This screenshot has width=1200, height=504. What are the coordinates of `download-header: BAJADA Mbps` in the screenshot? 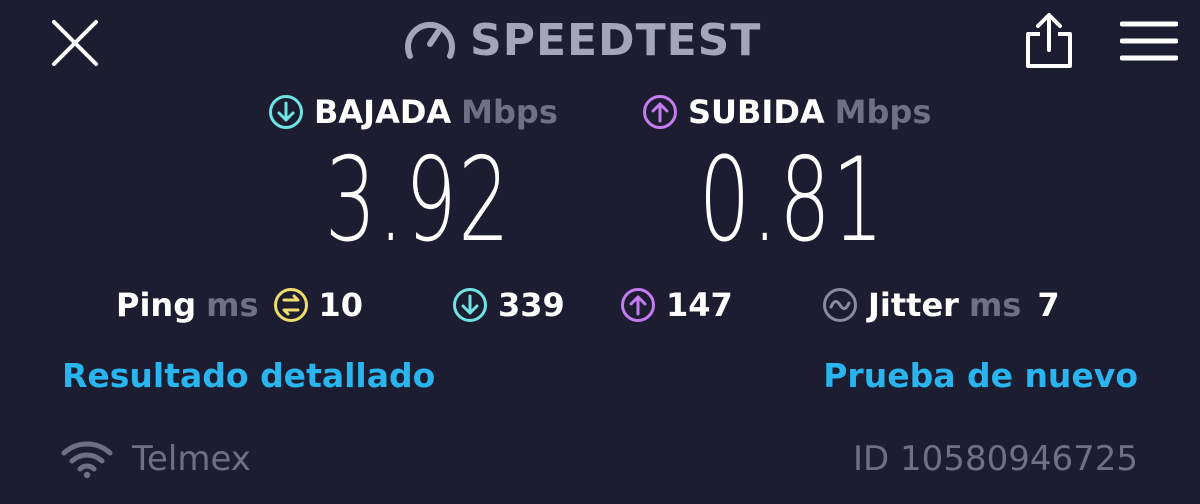 It's located at (413, 112).